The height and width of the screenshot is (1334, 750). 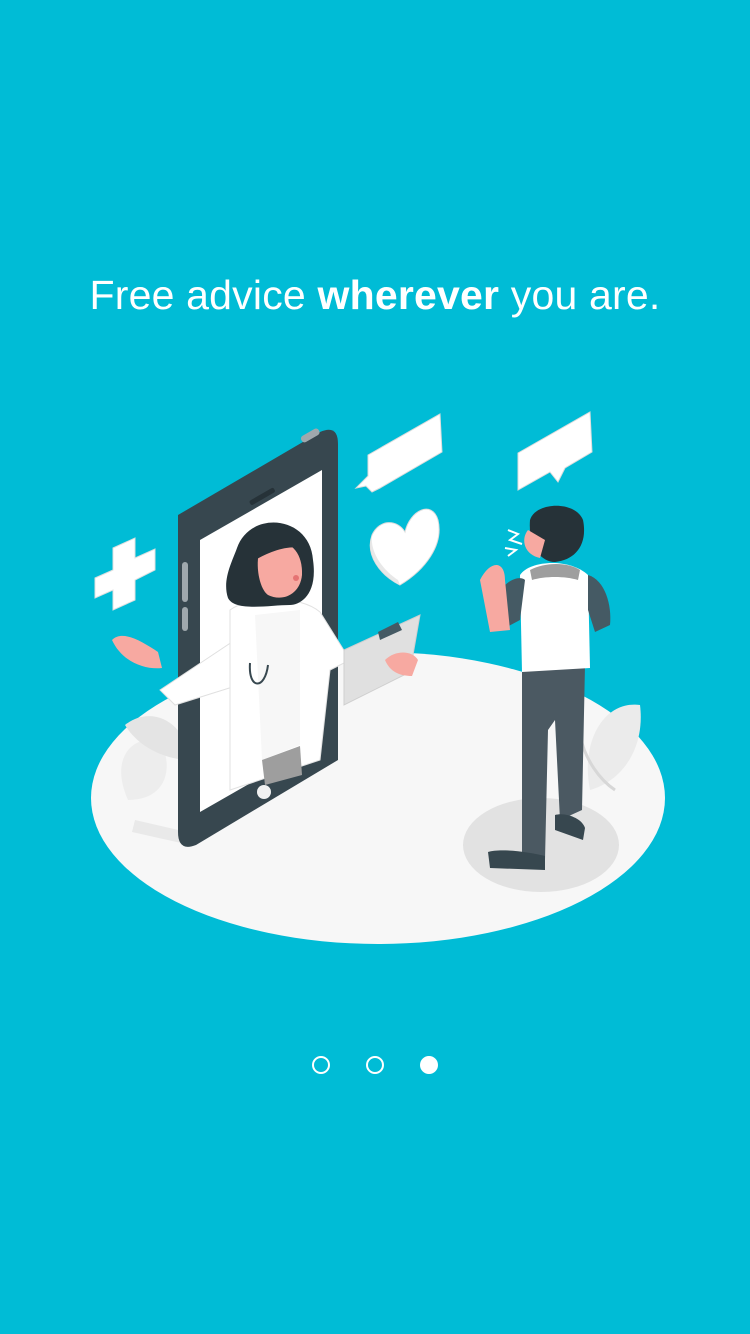 I want to click on headline-text-after: you are., so click(x=580, y=295).